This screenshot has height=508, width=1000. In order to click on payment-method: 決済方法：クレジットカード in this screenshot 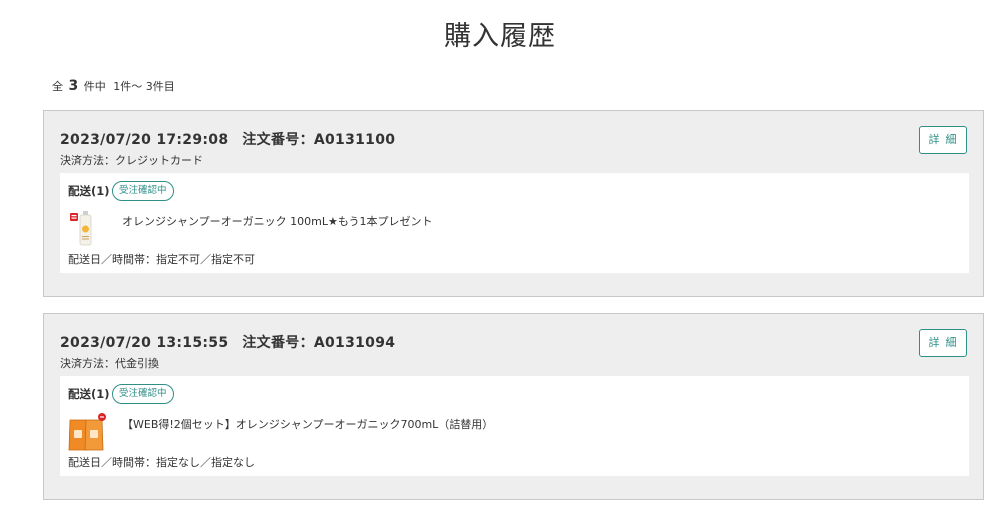, I will do `click(131, 160)`.